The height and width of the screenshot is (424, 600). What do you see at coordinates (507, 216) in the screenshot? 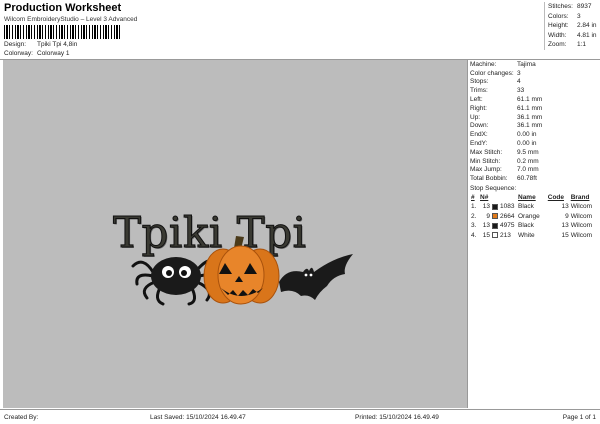
I see `thread-number: 2664` at bounding box center [507, 216].